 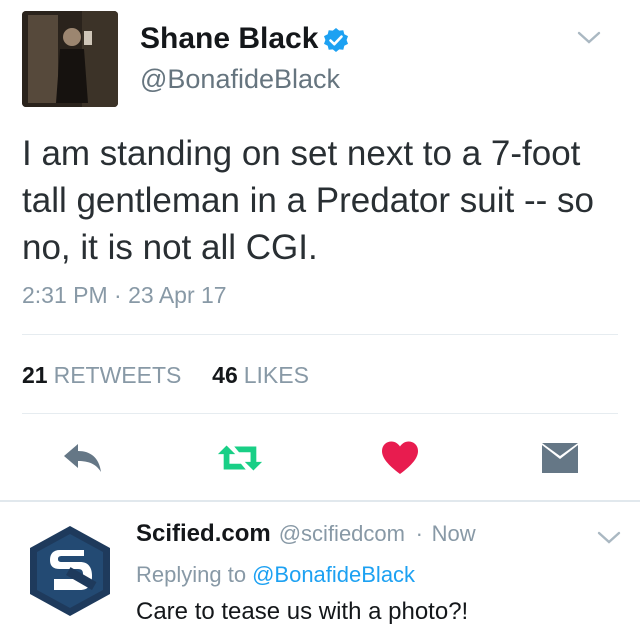 What do you see at coordinates (454, 533) in the screenshot?
I see `reply-time: Now` at bounding box center [454, 533].